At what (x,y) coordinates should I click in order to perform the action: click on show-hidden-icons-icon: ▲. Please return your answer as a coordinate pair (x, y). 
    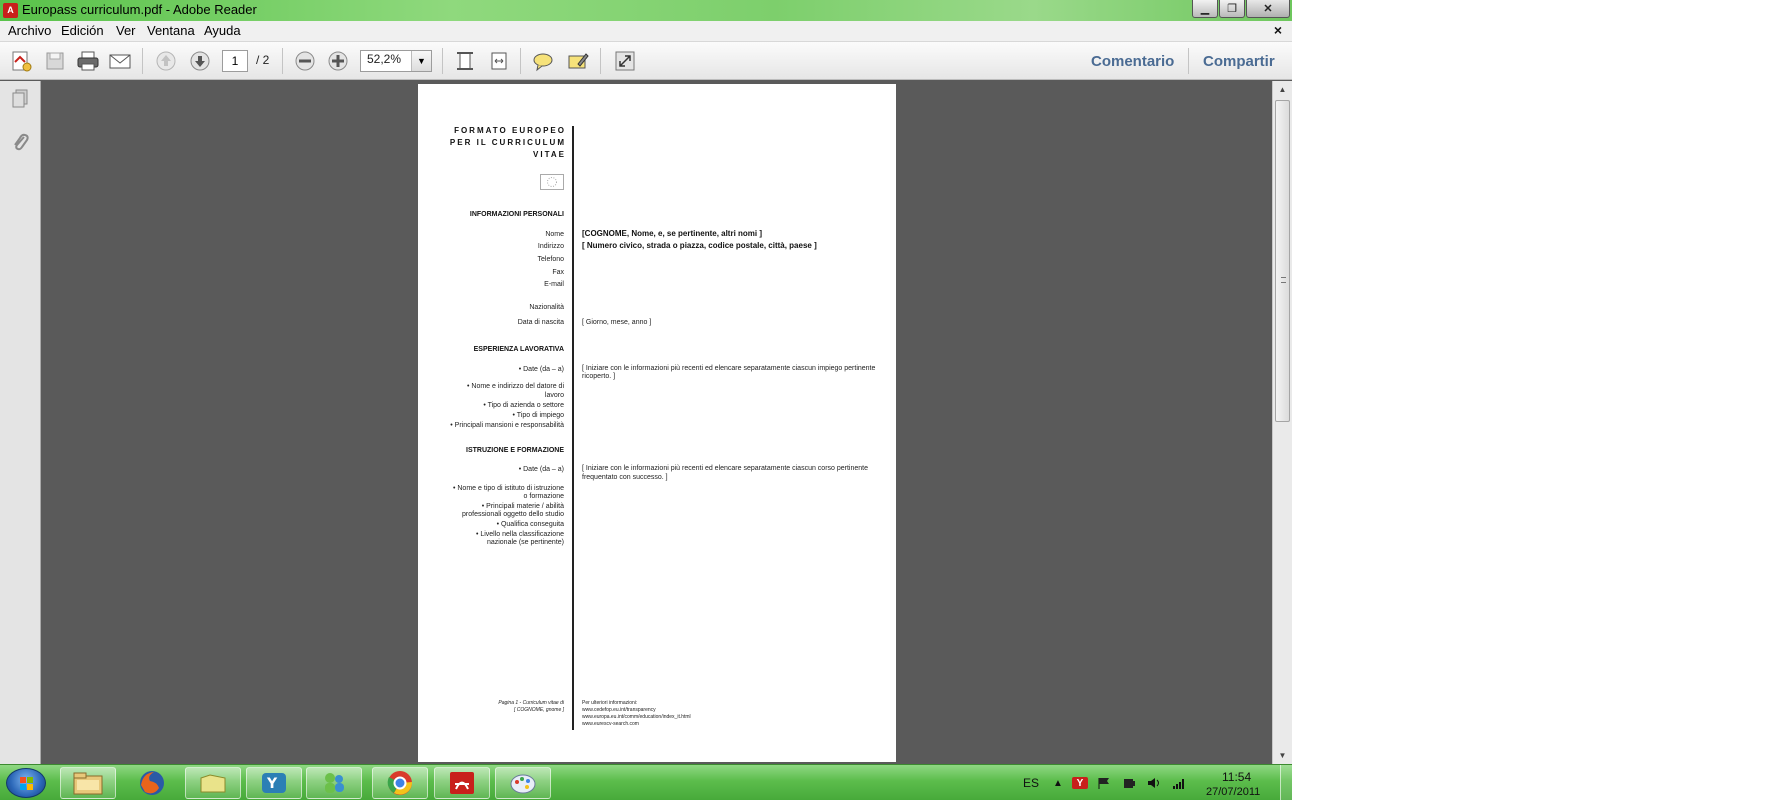
    Looking at the image, I should click on (1058, 783).